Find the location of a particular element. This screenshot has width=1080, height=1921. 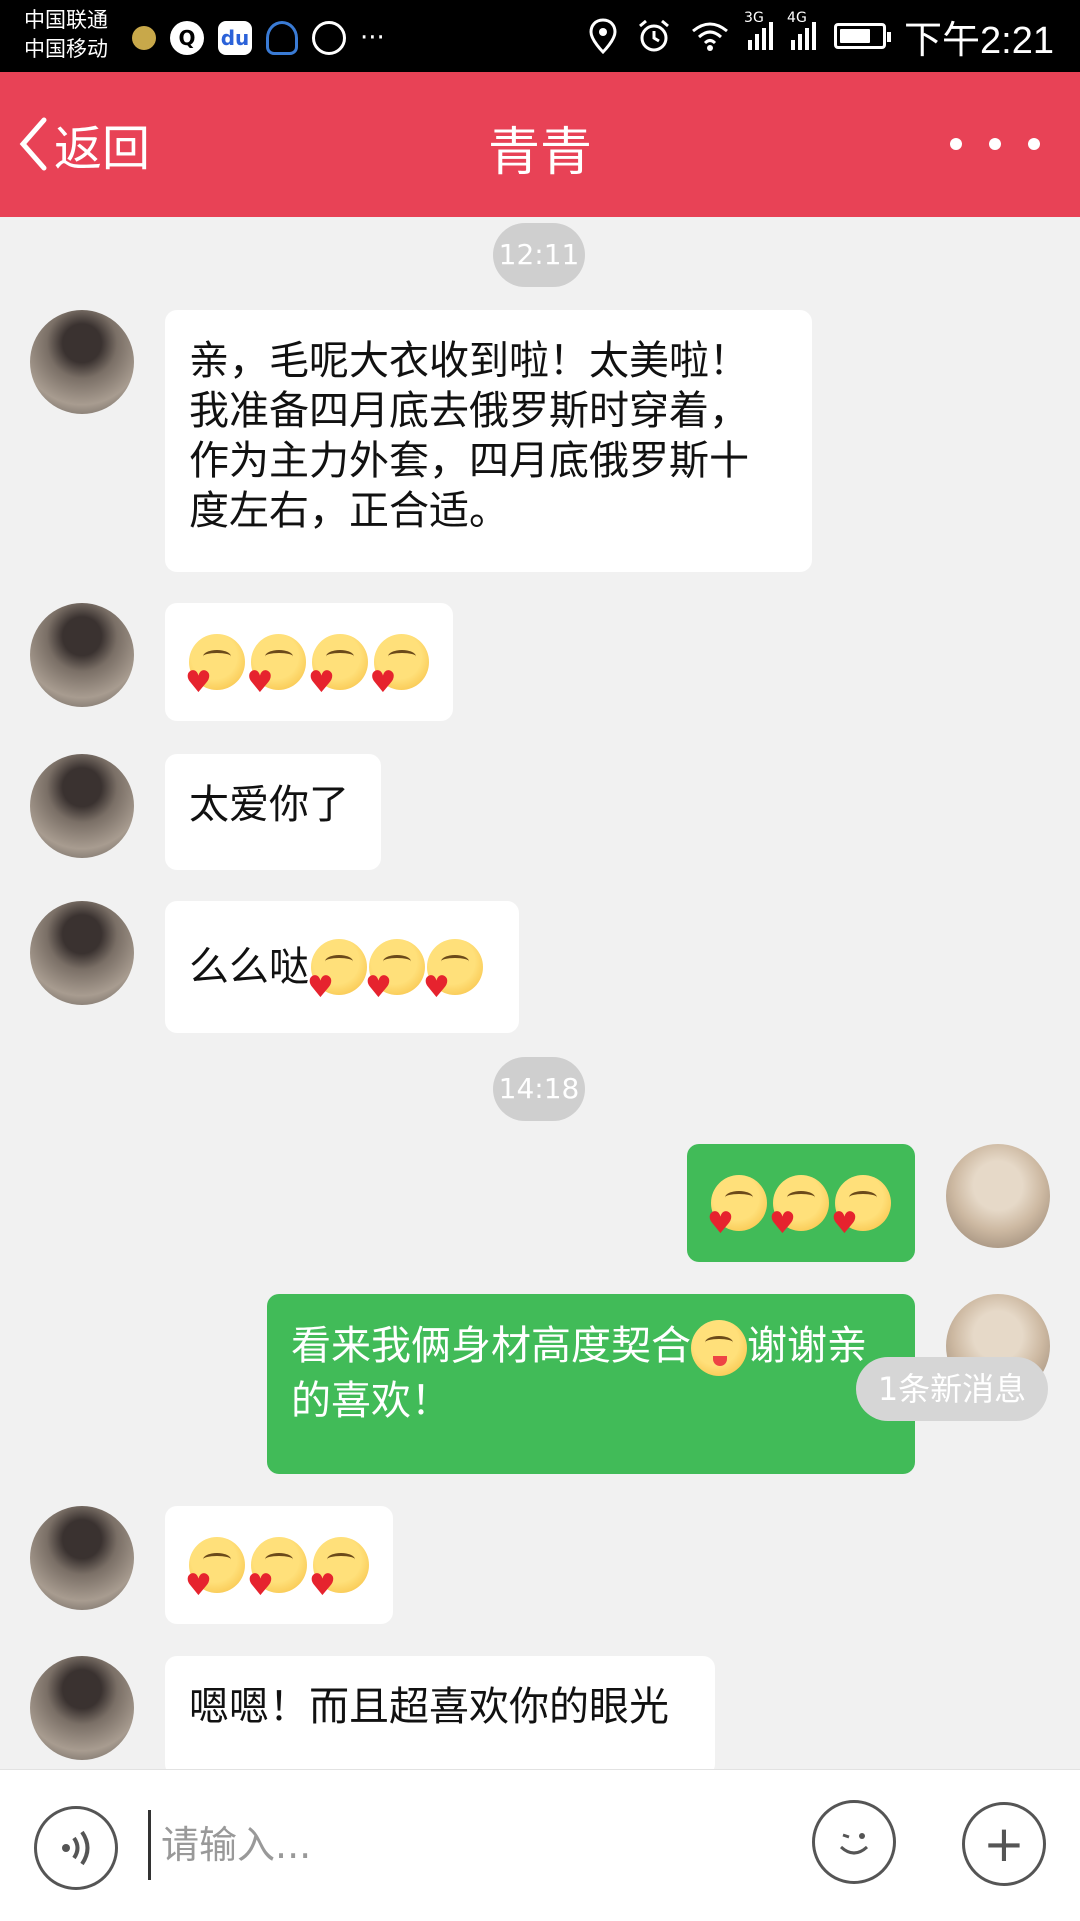

message-bubble-incoming: 么么哒 is located at coordinates (342, 967).